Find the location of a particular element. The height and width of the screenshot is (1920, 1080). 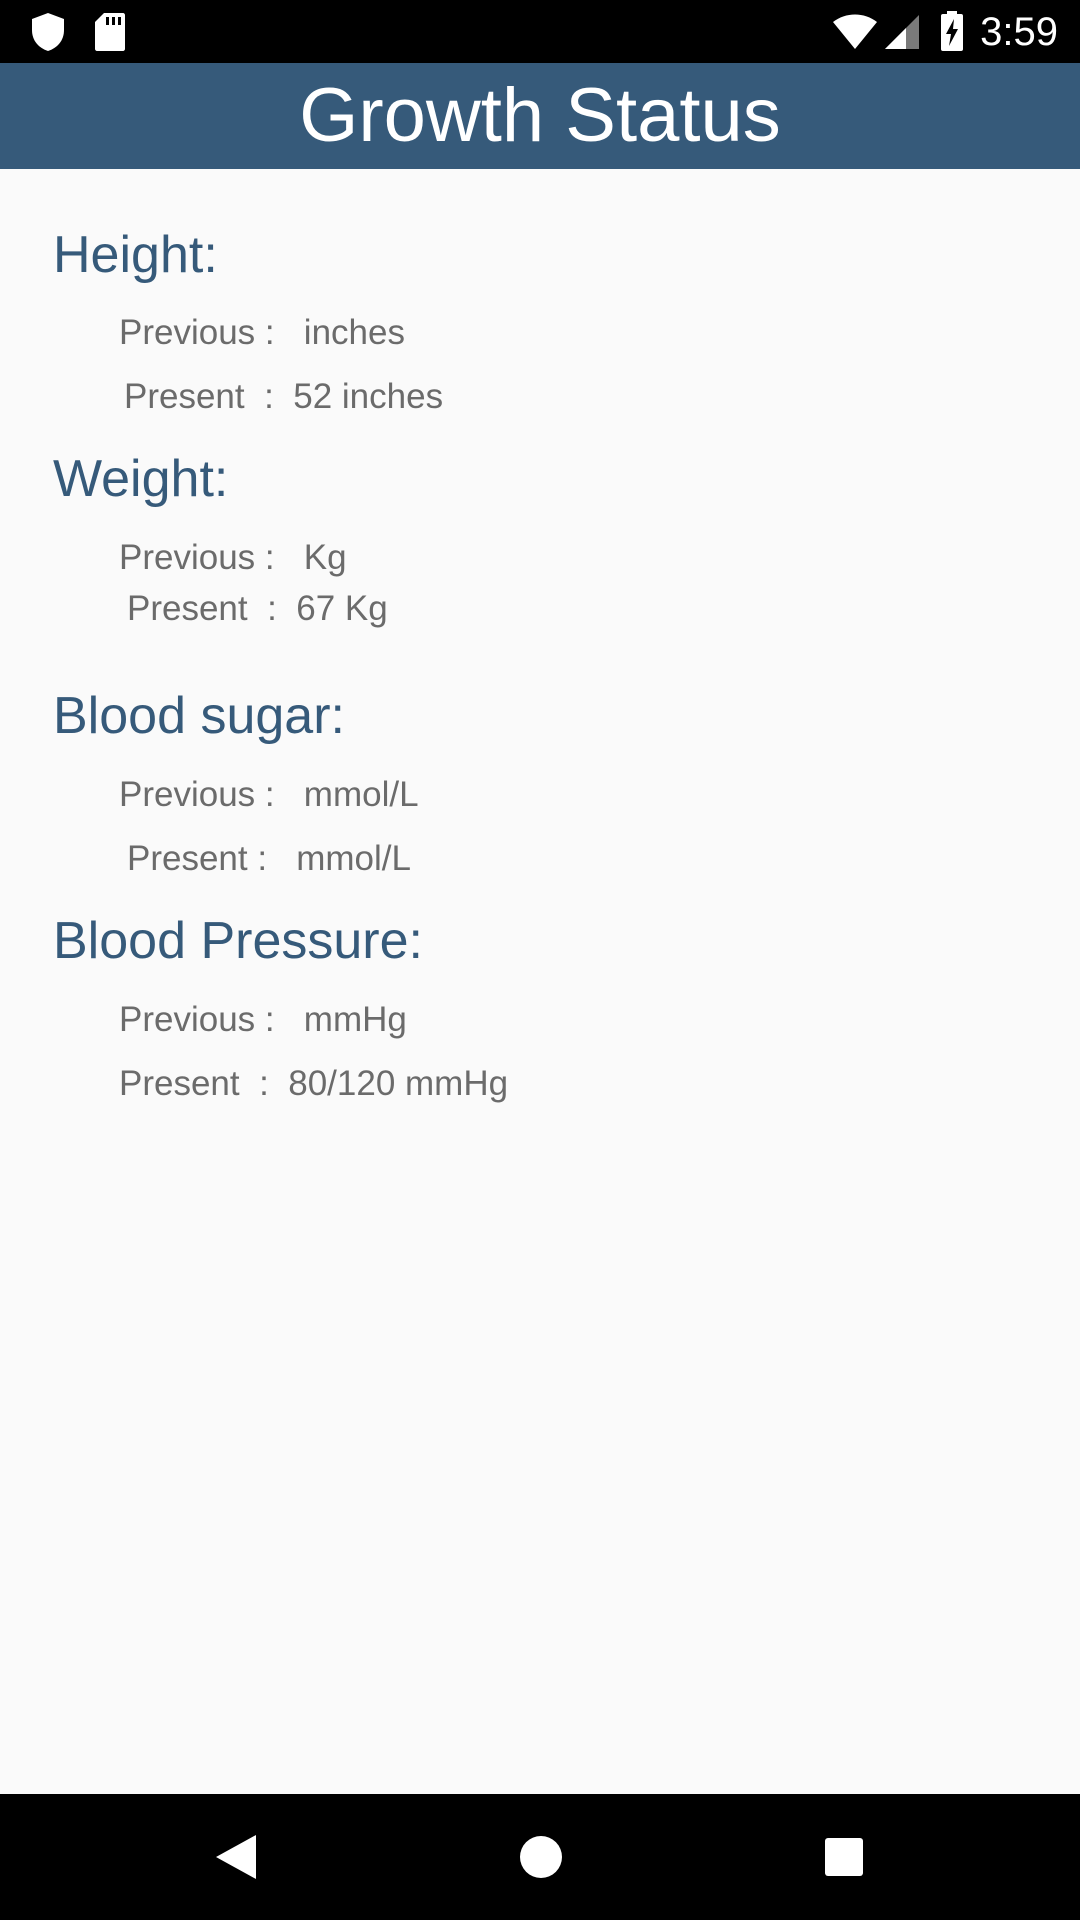

recents-button is located at coordinates (844, 1857).